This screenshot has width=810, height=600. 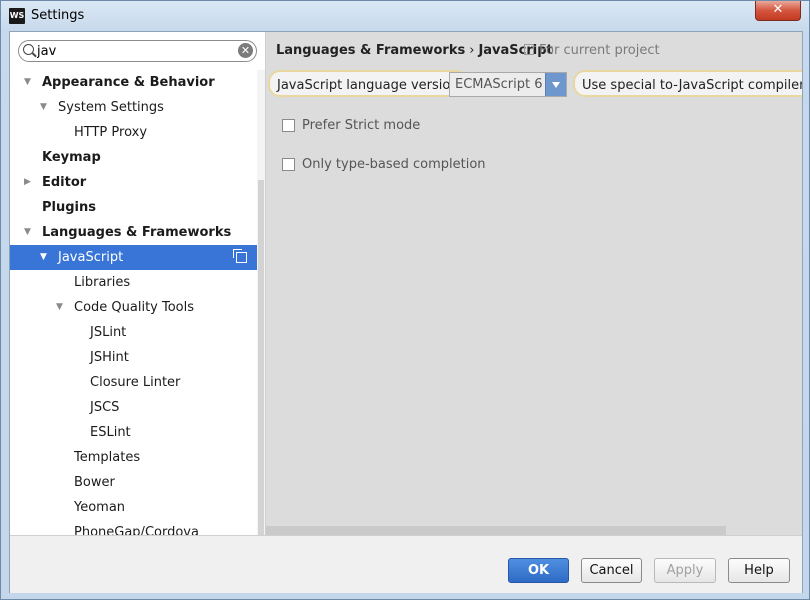 What do you see at coordinates (91, 257) in the screenshot?
I see `tree-item-label: JavaScript` at bounding box center [91, 257].